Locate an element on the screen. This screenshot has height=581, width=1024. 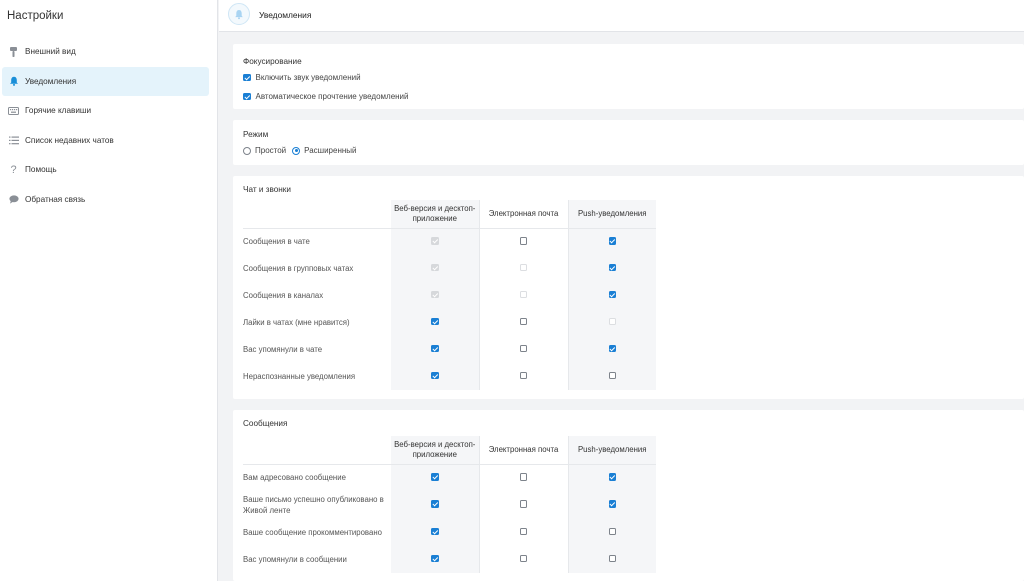
messages-title: Сообщения is located at coordinates (265, 423).